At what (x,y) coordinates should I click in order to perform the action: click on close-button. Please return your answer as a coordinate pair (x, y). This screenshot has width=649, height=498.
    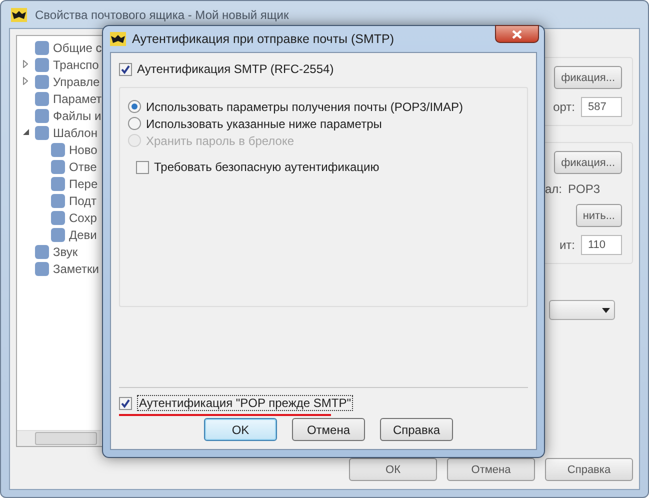
    Looking at the image, I should click on (517, 34).